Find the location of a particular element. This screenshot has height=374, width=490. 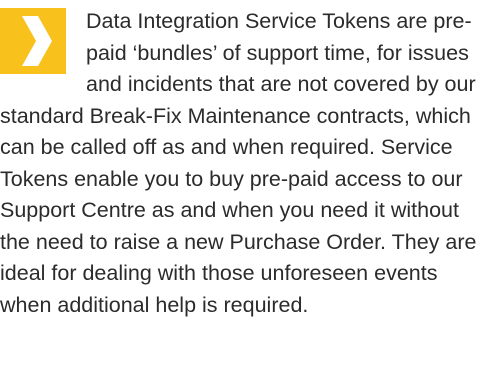

chevron-right-icon is located at coordinates (37, 41).